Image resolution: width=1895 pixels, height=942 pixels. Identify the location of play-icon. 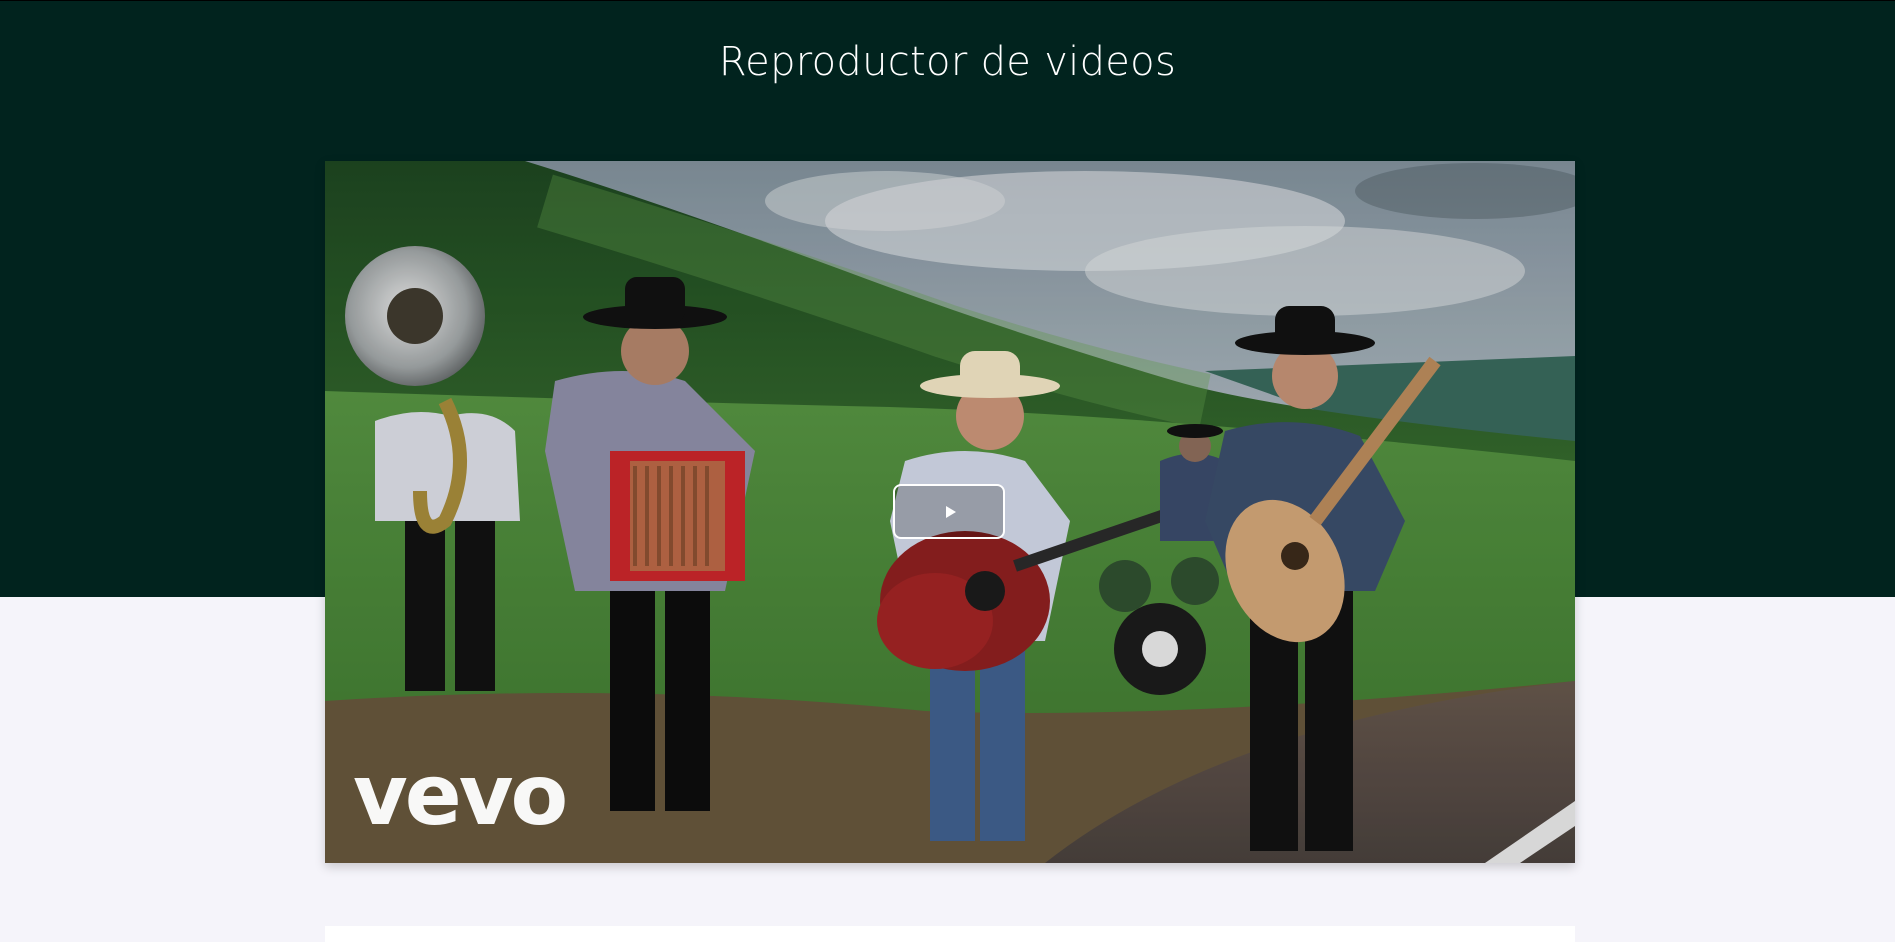
(950, 511).